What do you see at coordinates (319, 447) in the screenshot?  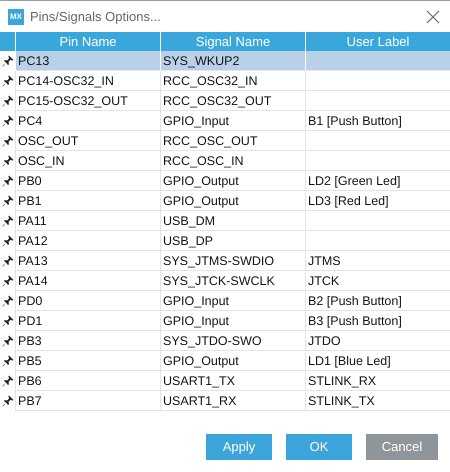 I see `dialog-button: OK` at bounding box center [319, 447].